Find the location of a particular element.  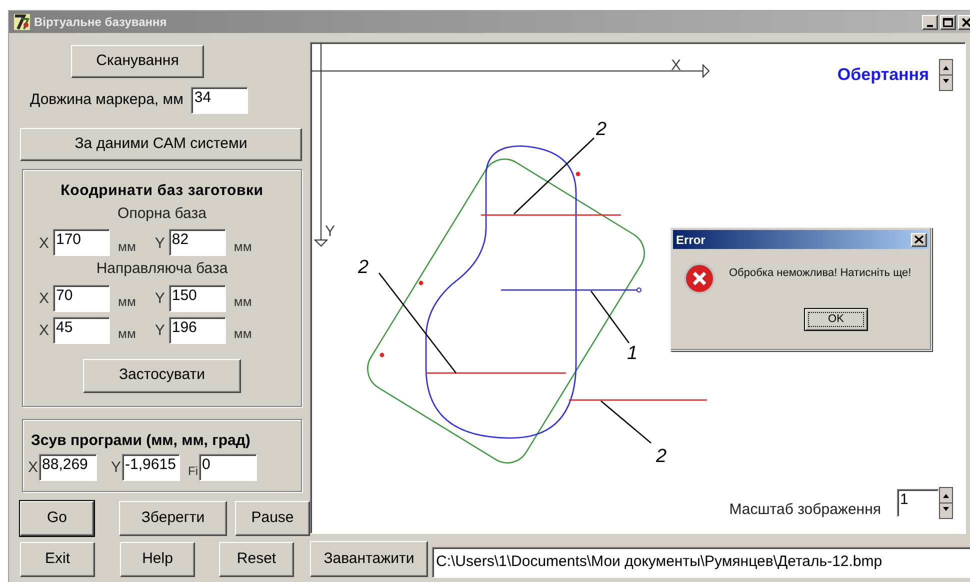

rotation-label: Обертання is located at coordinates (883, 75).